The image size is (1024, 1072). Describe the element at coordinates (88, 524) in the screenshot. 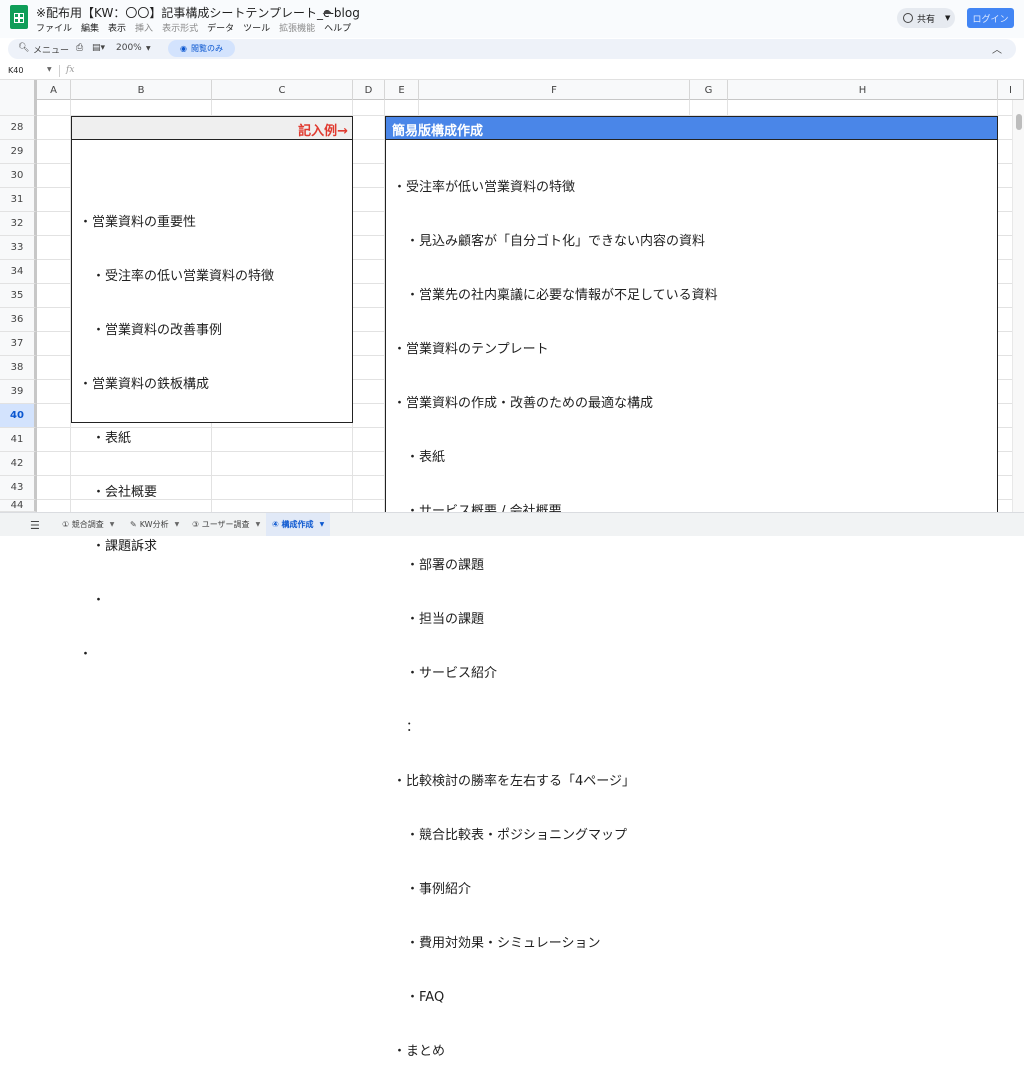

I see `sheet-tab-competitor-research: ① 競合調査 ▼` at that location.